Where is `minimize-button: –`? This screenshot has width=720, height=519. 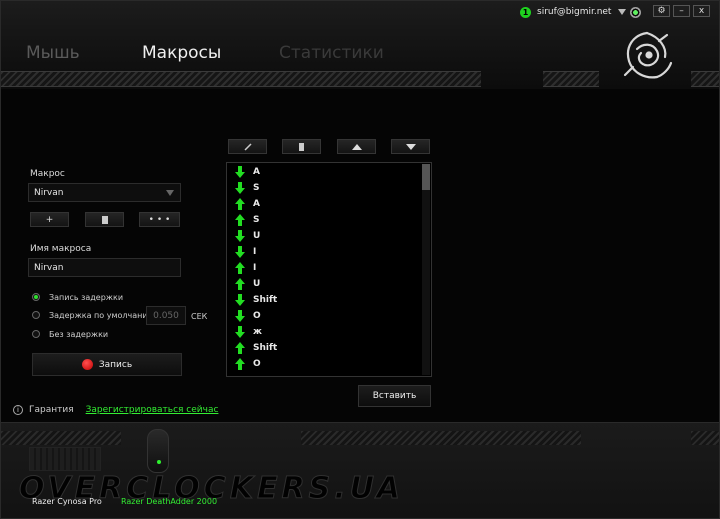 minimize-button: – is located at coordinates (681, 11).